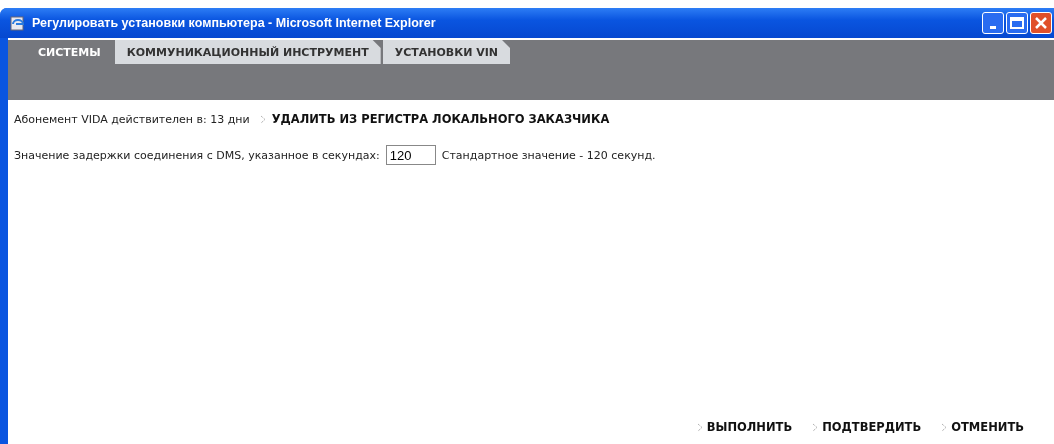 This screenshot has width=1054, height=444. Describe the element at coordinates (410, 155) in the screenshot. I see `timeout-field: 120` at that location.